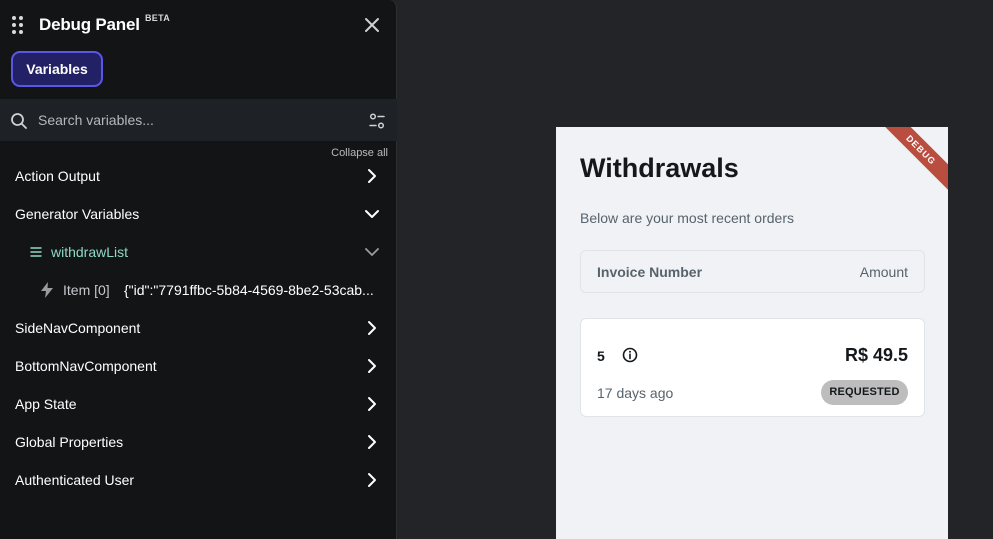  What do you see at coordinates (372, 25) in the screenshot?
I see `close-icon` at bounding box center [372, 25].